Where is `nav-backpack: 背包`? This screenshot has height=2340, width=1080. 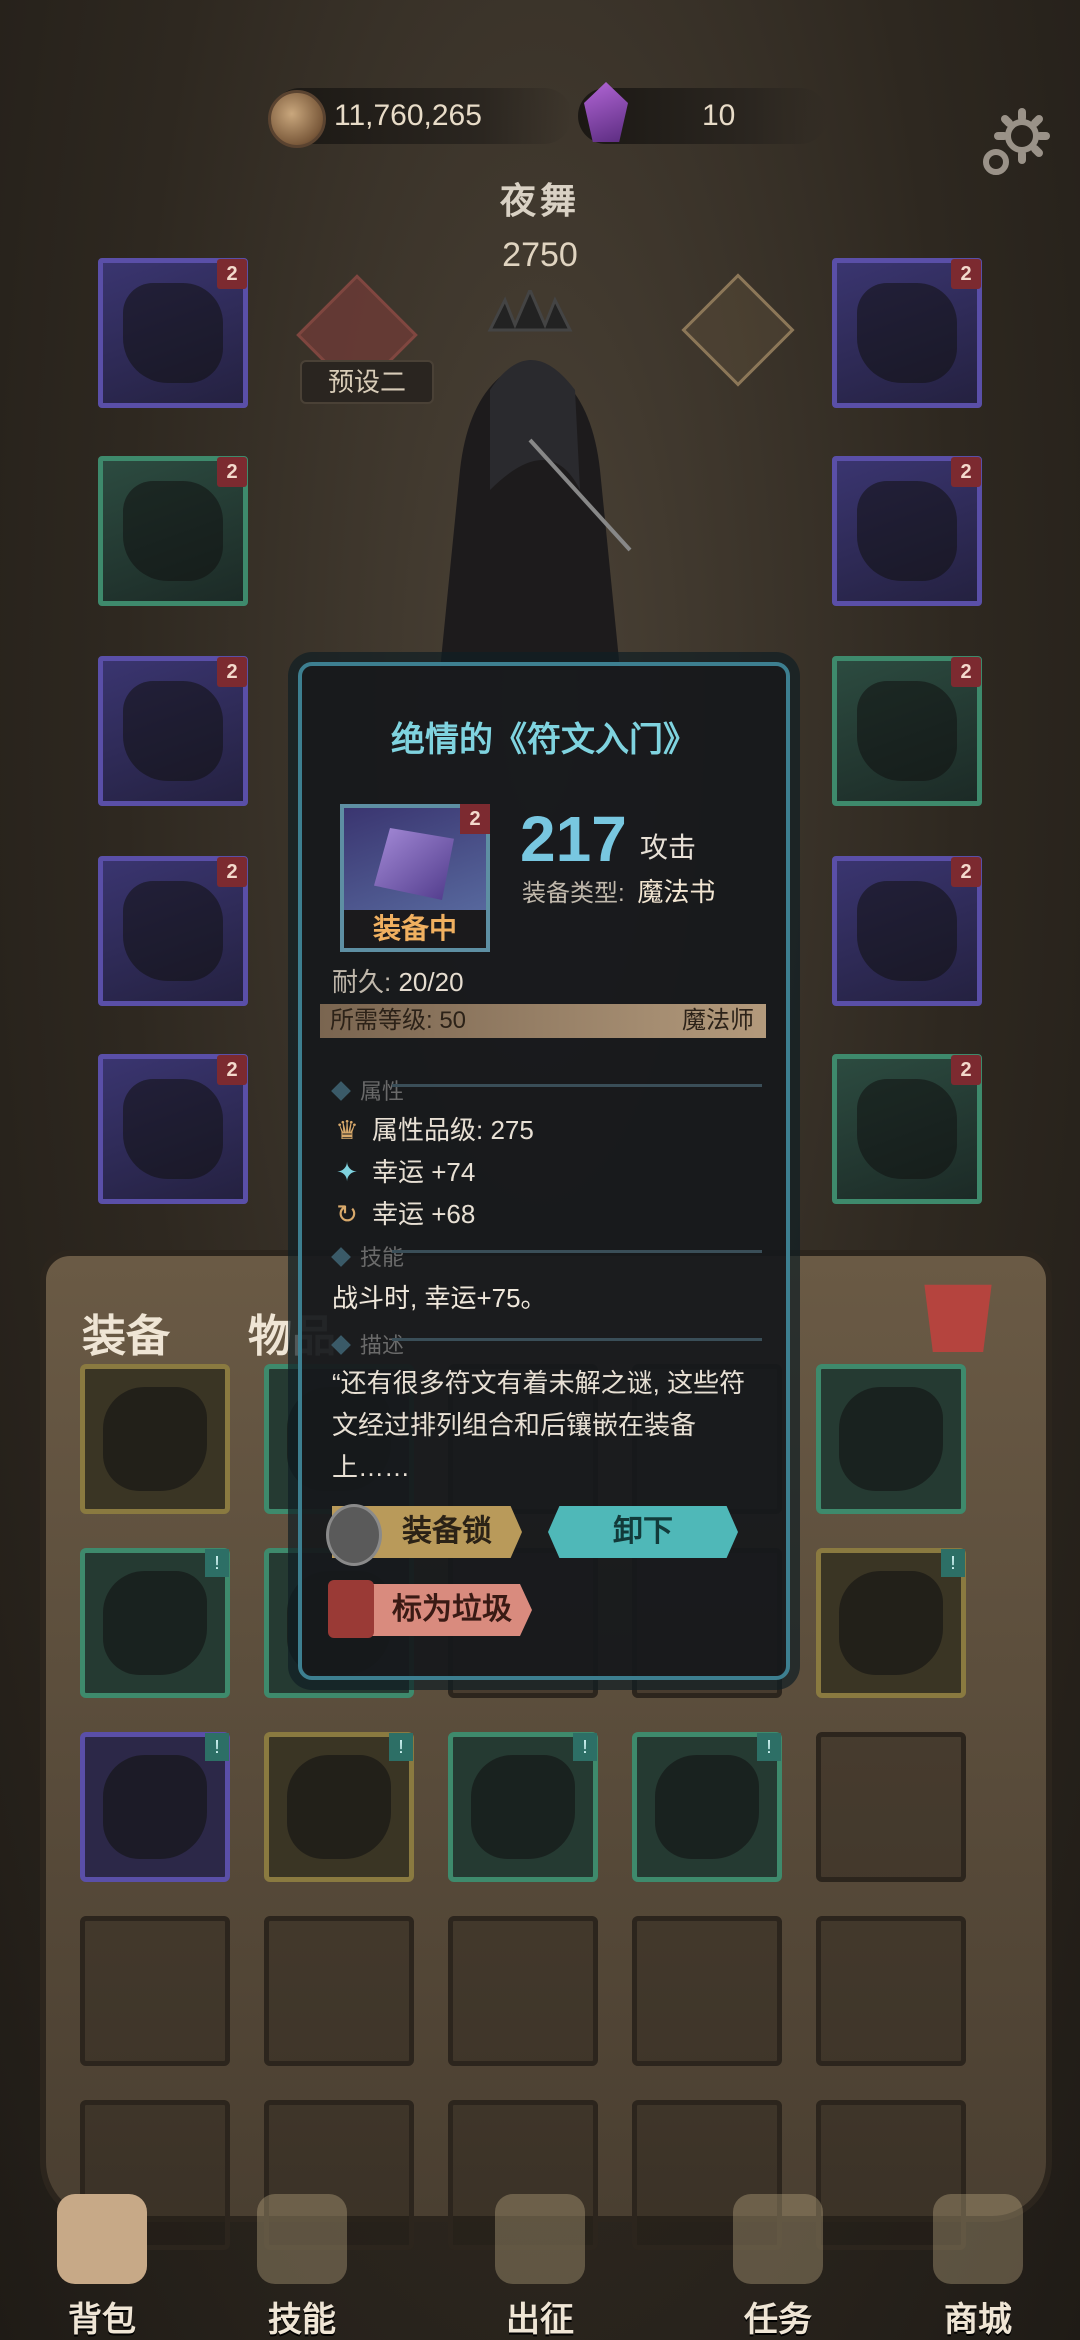
nav-backpack: 背包 is located at coordinates (102, 2260).